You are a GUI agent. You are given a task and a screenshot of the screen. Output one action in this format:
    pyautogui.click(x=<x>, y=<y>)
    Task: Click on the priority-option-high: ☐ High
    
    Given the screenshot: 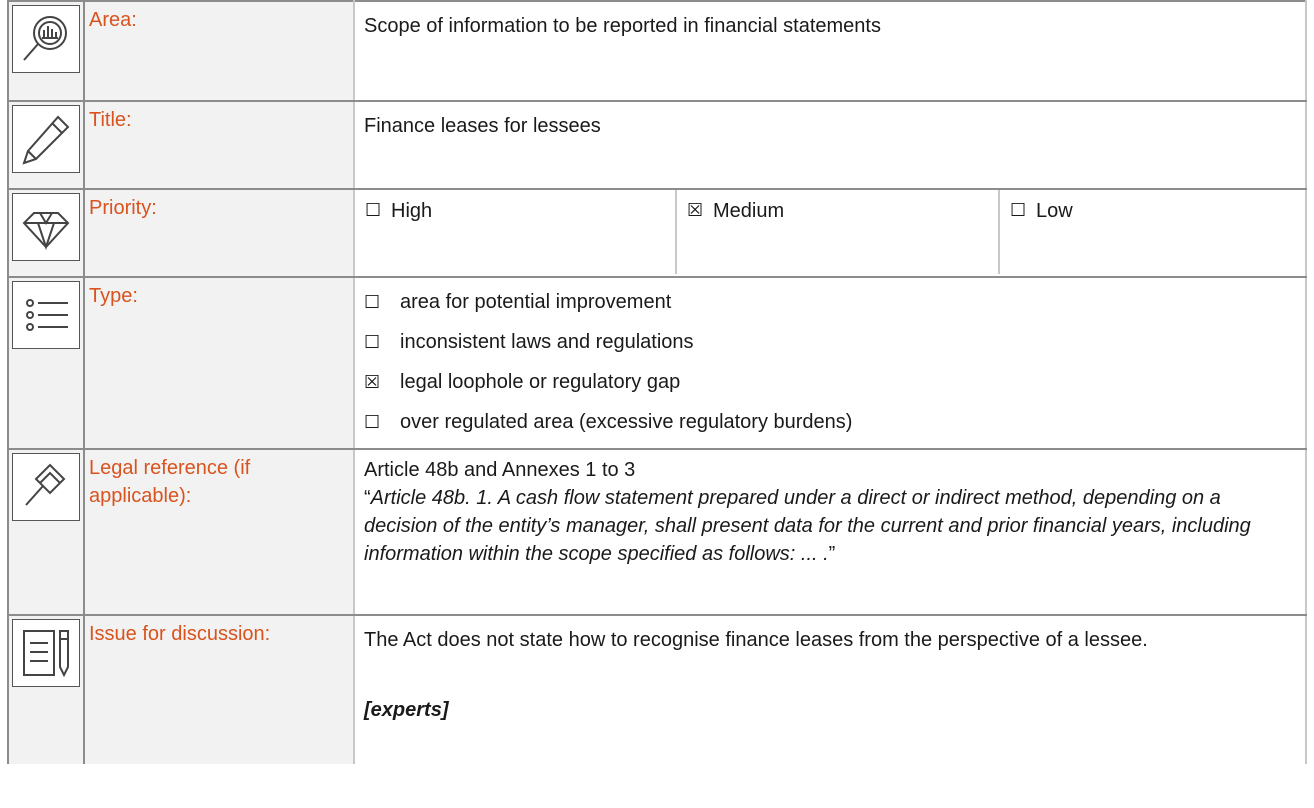 What is the action you would take?
    pyautogui.click(x=516, y=232)
    